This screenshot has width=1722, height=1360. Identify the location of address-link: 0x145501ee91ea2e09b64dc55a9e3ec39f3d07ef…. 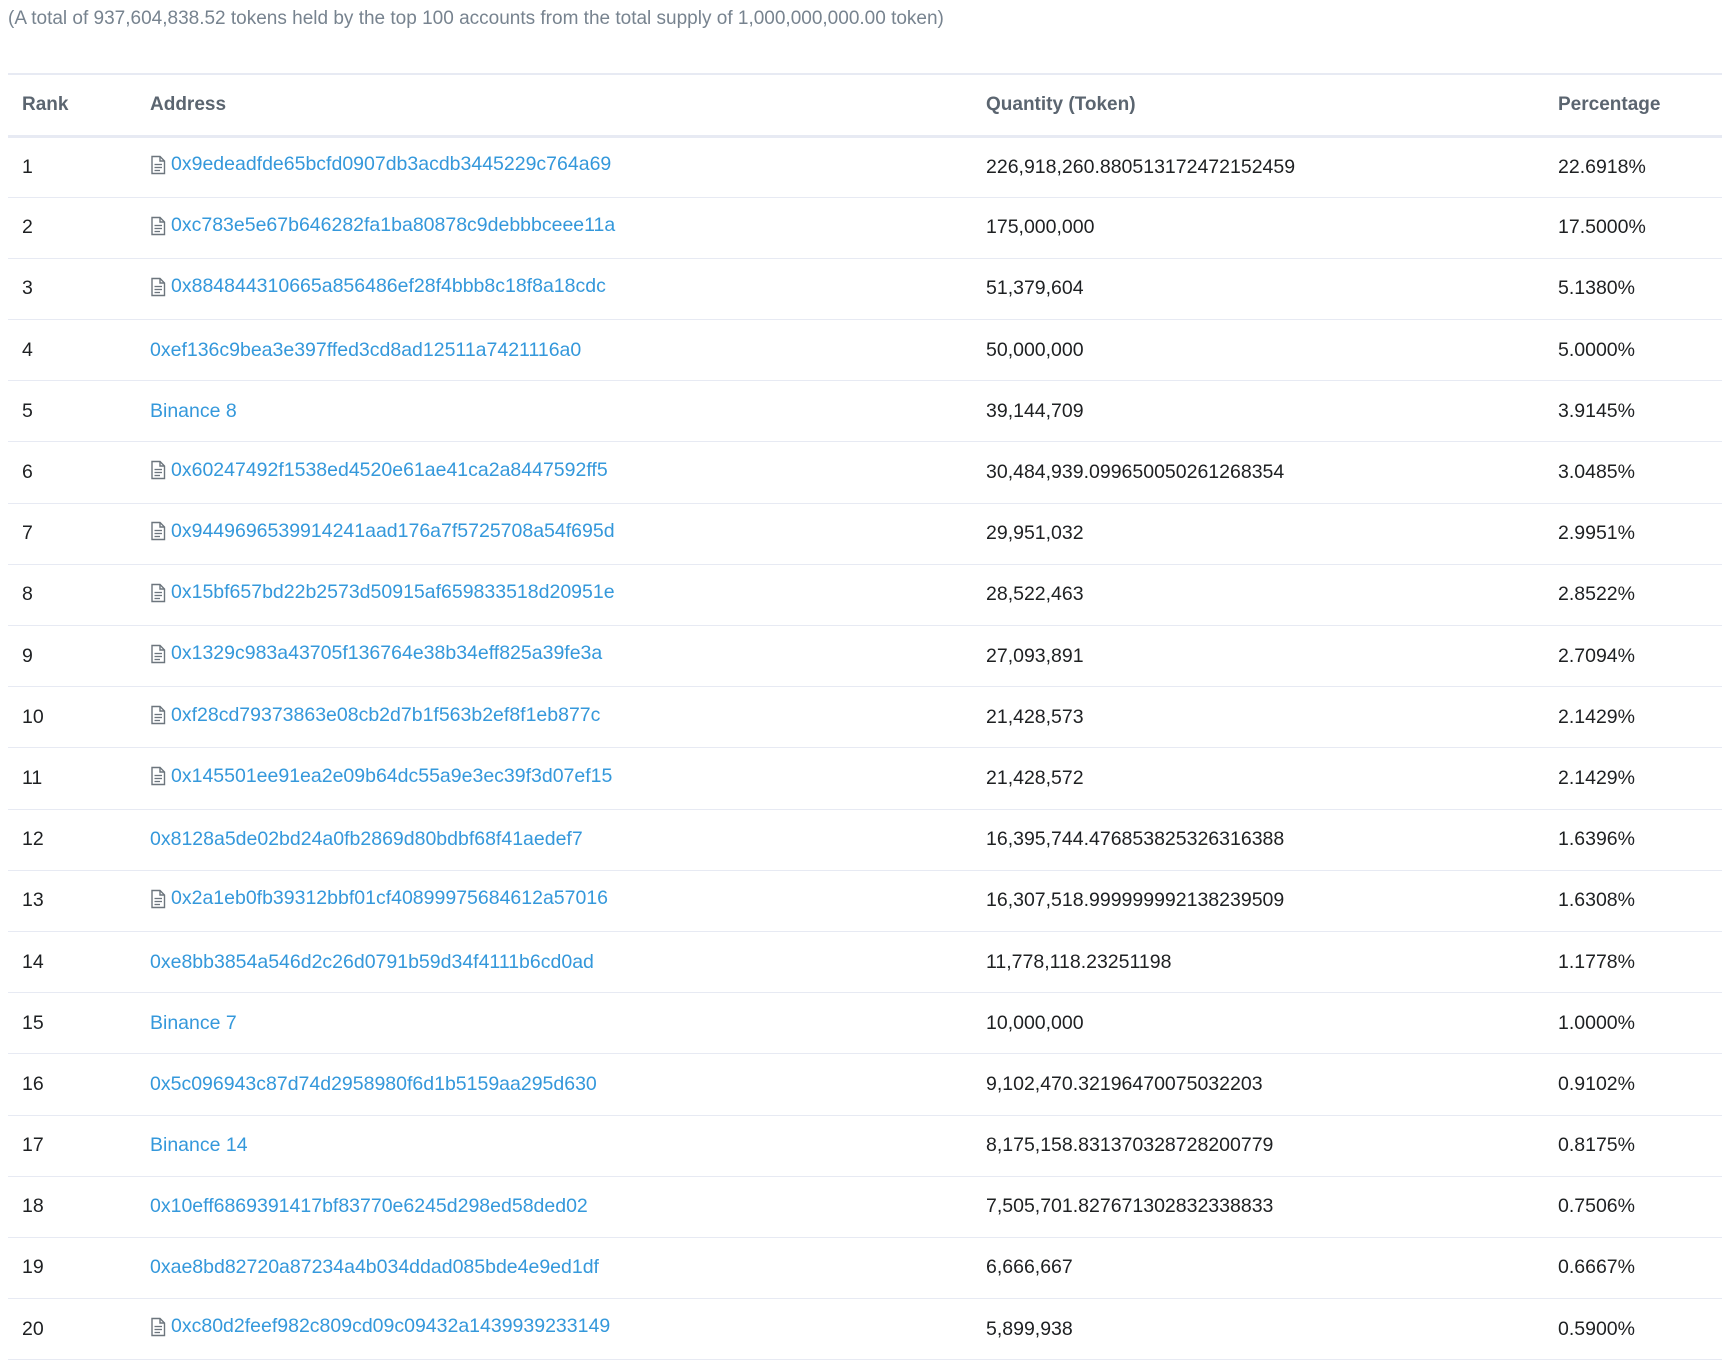
(381, 776).